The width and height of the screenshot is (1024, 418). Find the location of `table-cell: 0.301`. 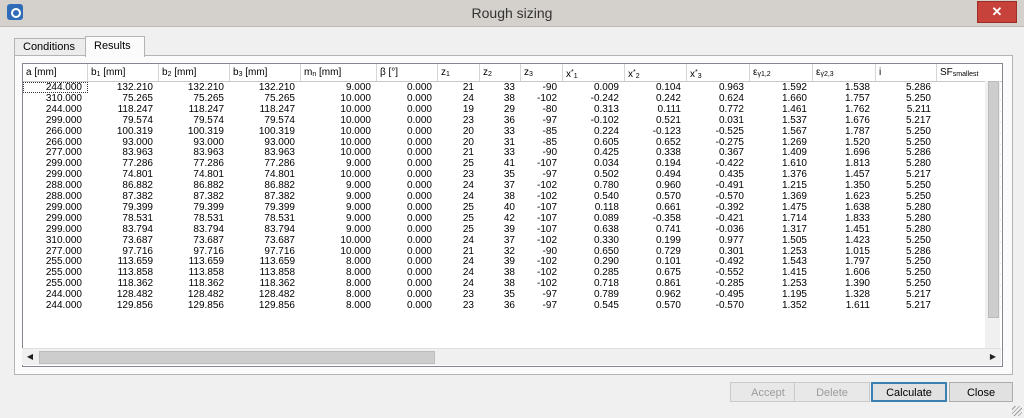

table-cell: 0.301 is located at coordinates (718, 251).